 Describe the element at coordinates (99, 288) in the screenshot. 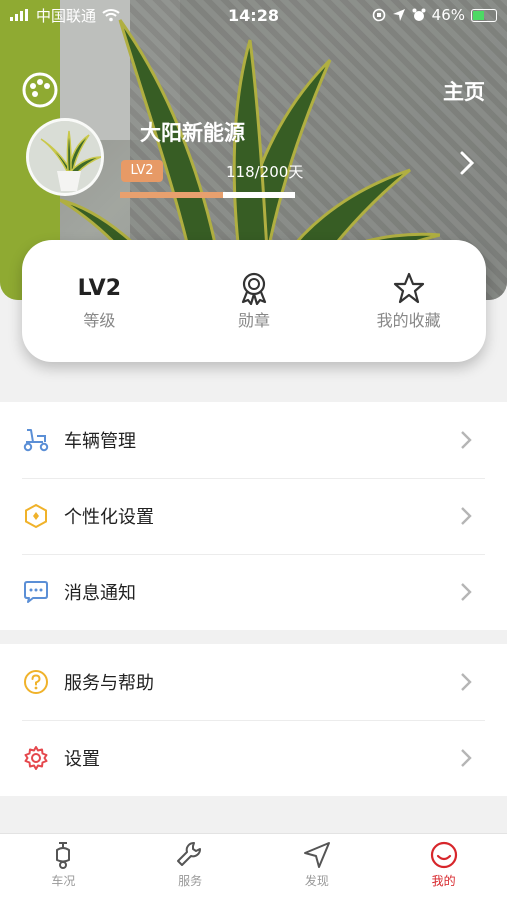

I see `level-value: LV2` at that location.